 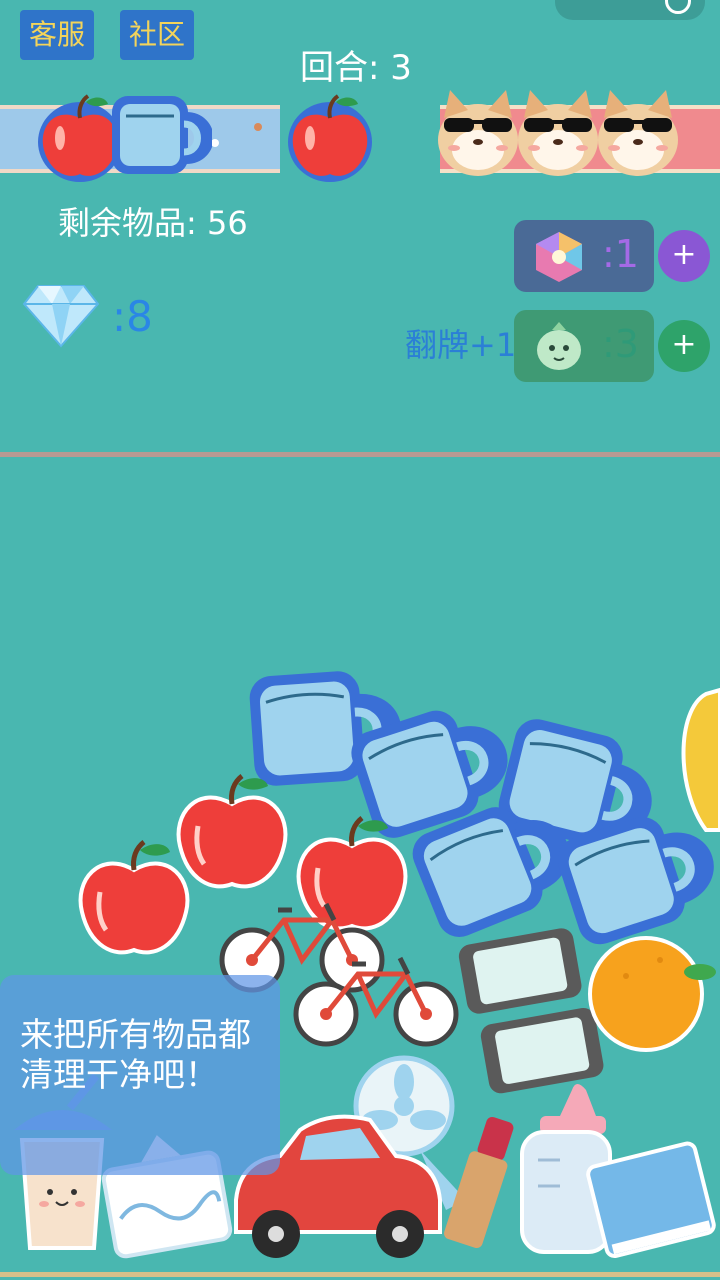 I want to click on powerup-flip: :3, so click(x=584, y=346).